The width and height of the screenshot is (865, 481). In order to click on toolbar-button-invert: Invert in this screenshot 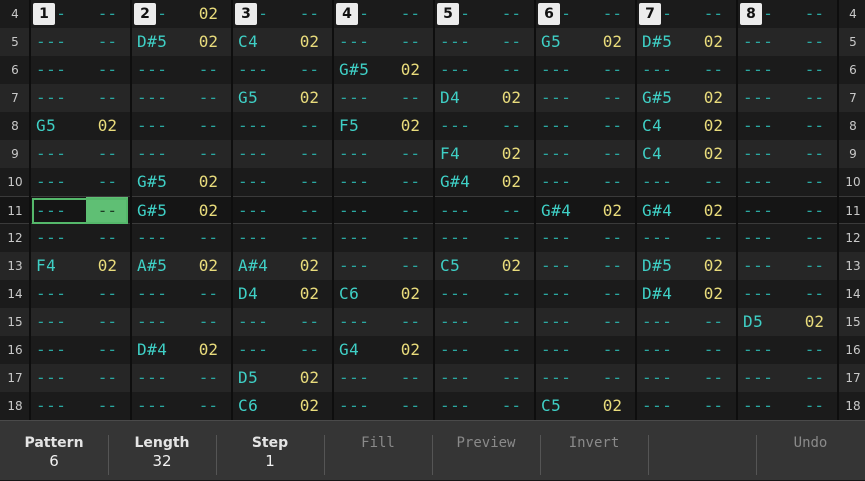, I will do `click(594, 451)`.